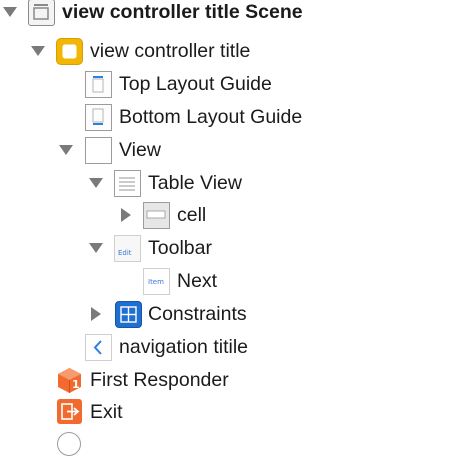  I want to click on top-layout-guide-label: Top Layout Guide, so click(195, 84).